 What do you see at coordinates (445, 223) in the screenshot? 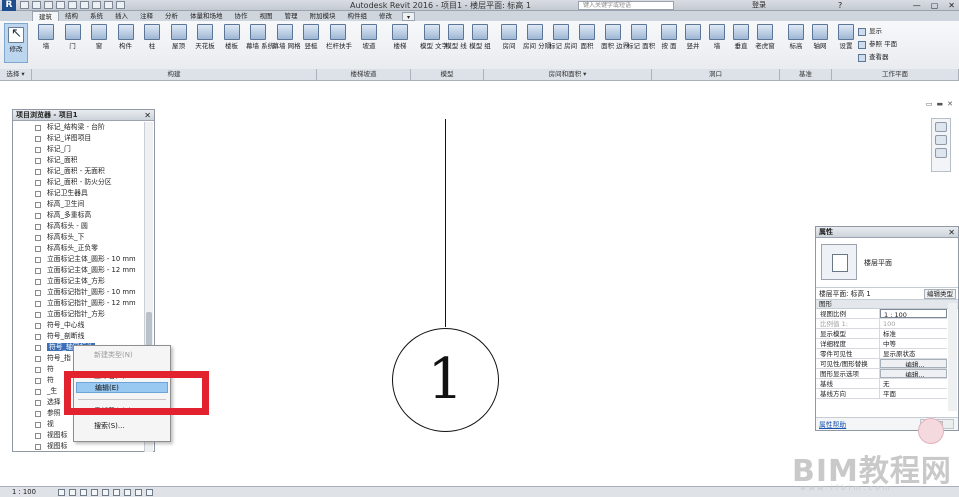
I see `grid-line` at bounding box center [445, 223].